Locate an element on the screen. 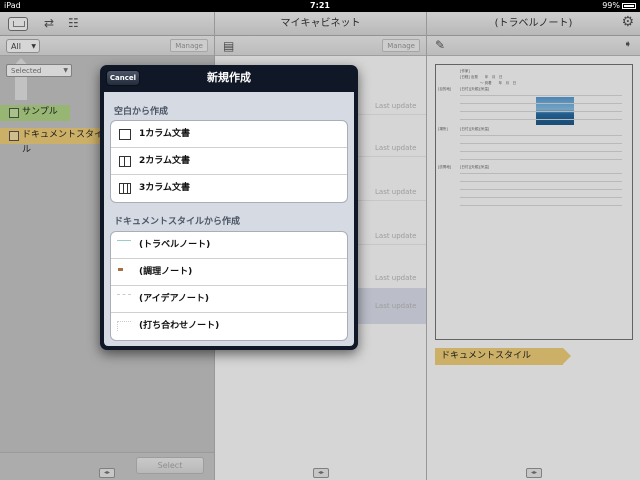 The height and width of the screenshot is (480, 640). cooking-note-thumbnail-icon is located at coordinates (124, 272).